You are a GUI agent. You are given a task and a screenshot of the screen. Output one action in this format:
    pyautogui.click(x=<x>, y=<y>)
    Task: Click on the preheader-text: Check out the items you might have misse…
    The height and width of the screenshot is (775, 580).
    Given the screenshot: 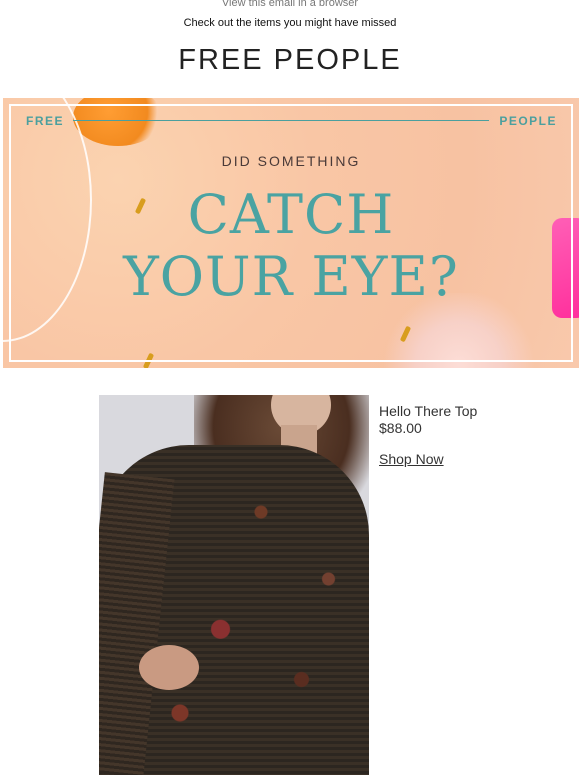 What is the action you would take?
    pyautogui.click(x=290, y=23)
    